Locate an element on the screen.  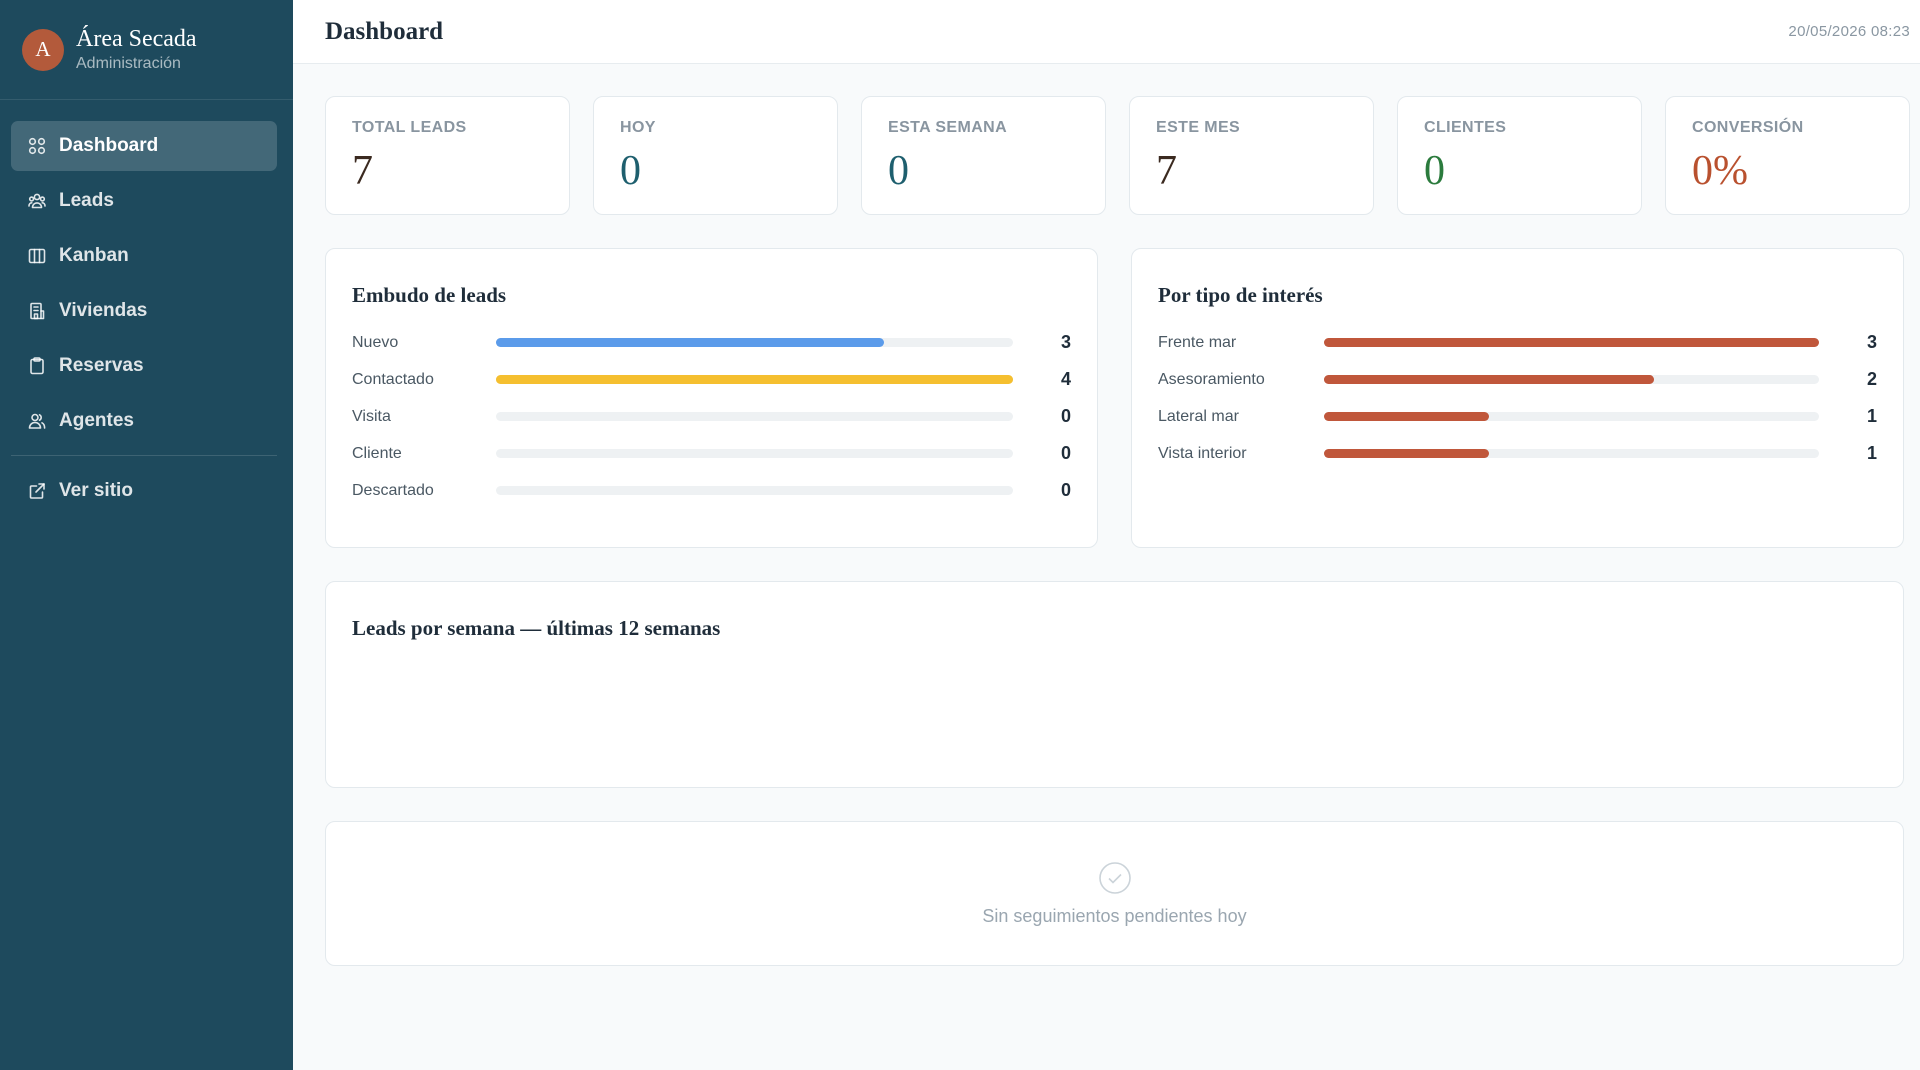
current-datetime: 20/05/2026 08:23 is located at coordinates (1849, 31).